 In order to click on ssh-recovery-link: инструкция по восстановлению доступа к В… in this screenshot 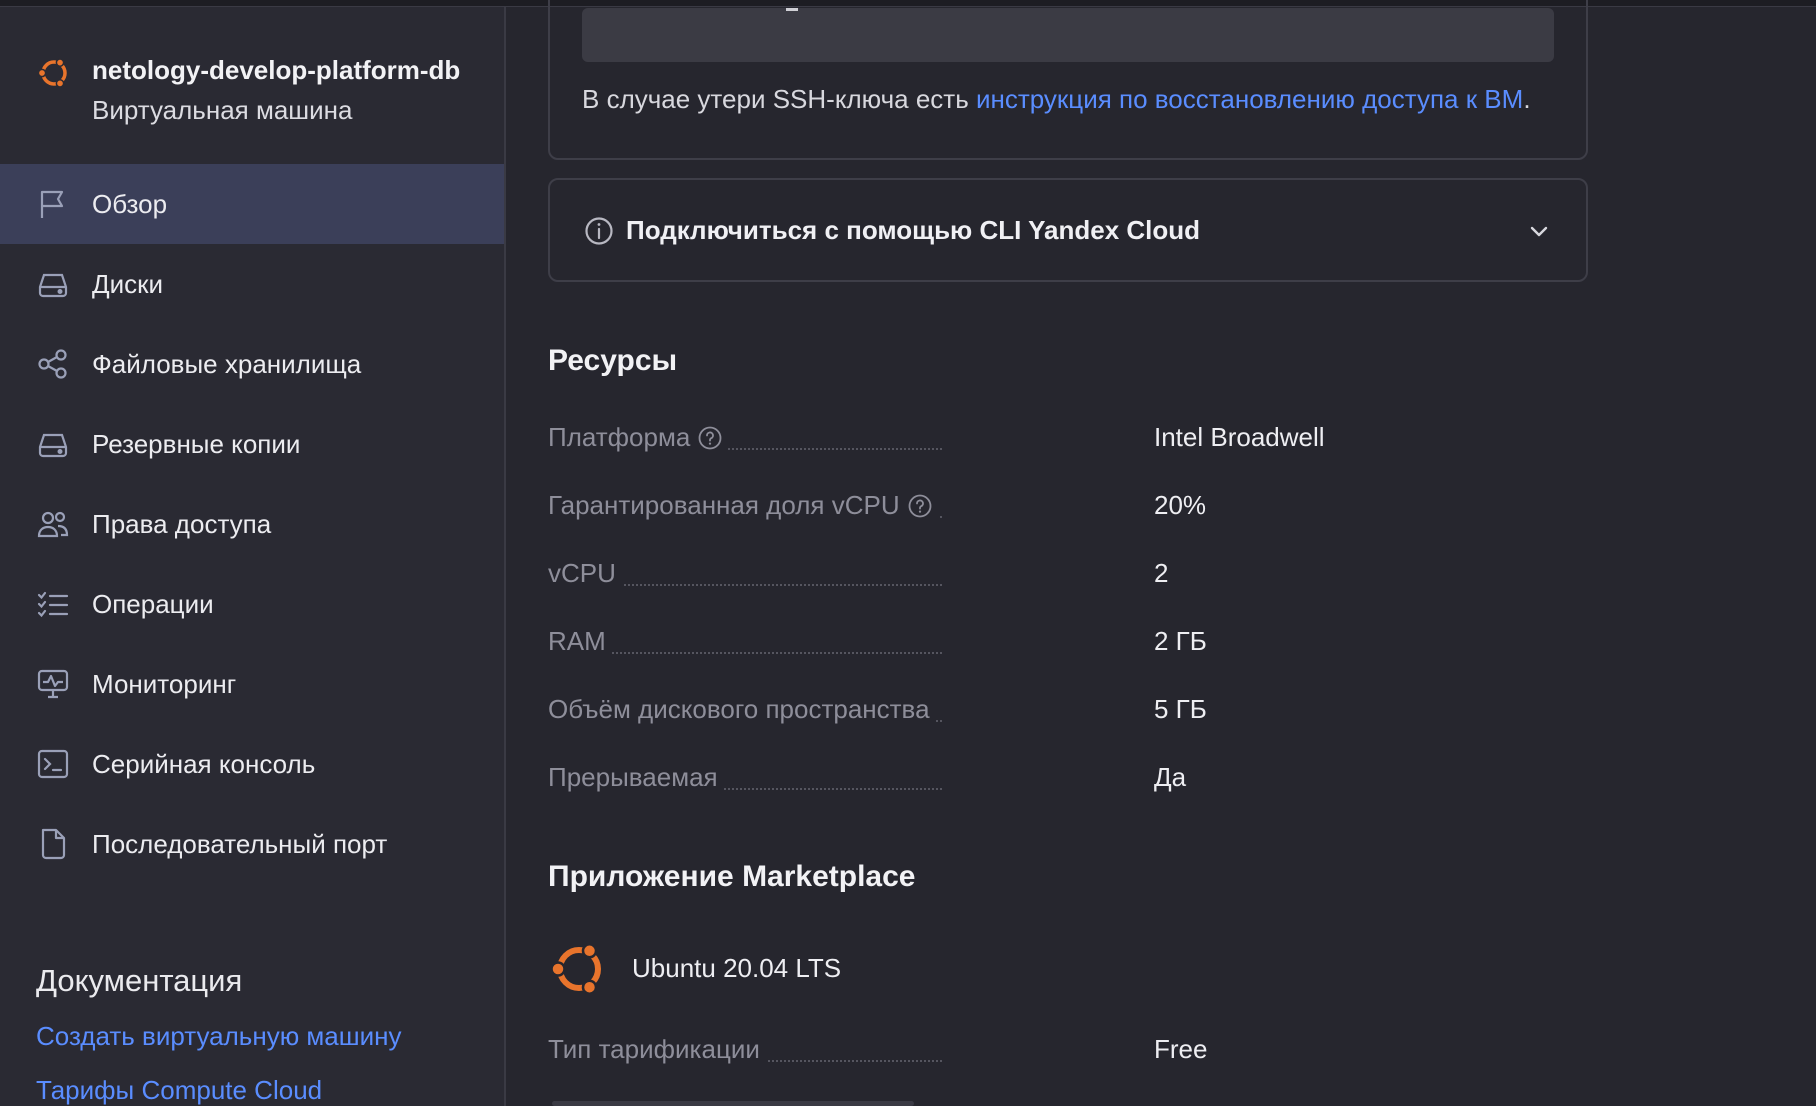, I will do `click(1249, 99)`.